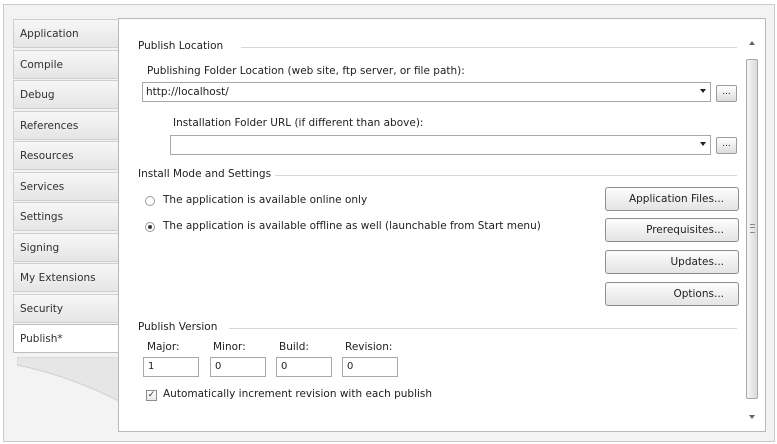 This screenshot has width=777, height=444. I want to click on scrollbar-thumb, so click(752, 229).